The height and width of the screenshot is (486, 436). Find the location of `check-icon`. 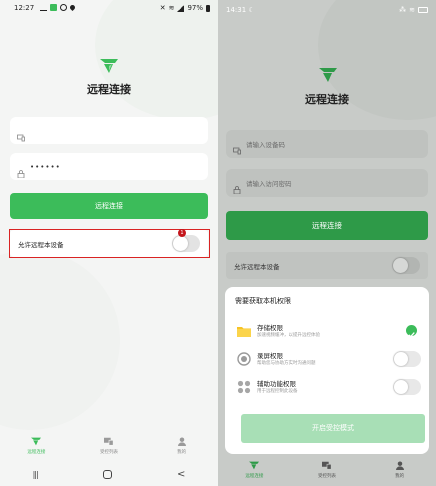

check-icon is located at coordinates (411, 331).